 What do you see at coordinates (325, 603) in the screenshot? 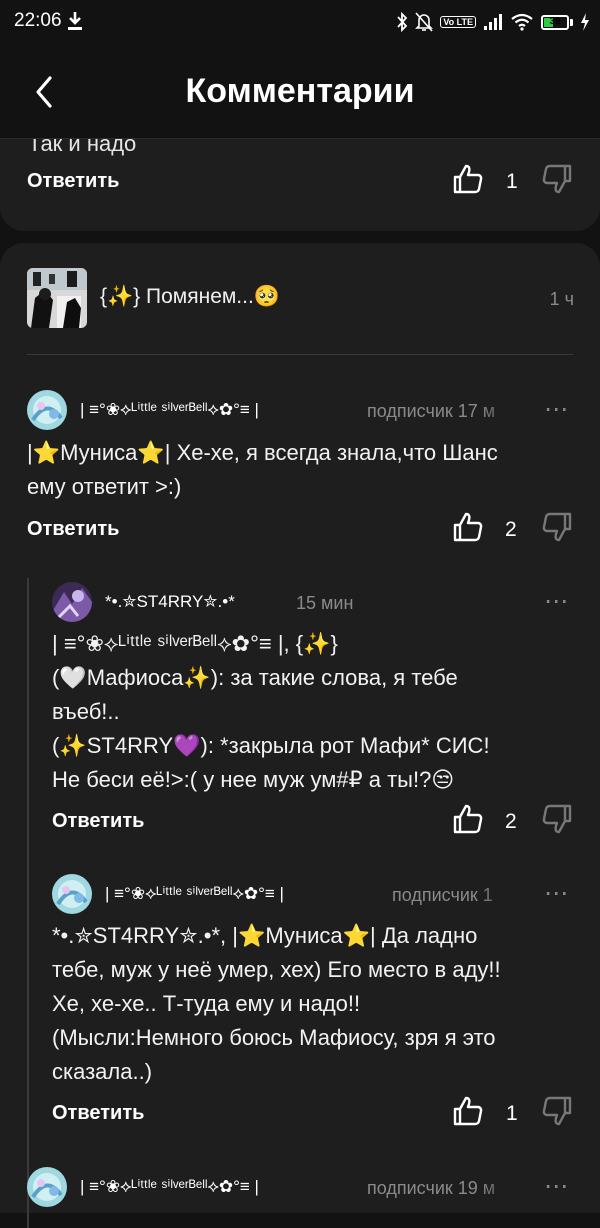
I see `comment-meta: 15 мин` at bounding box center [325, 603].